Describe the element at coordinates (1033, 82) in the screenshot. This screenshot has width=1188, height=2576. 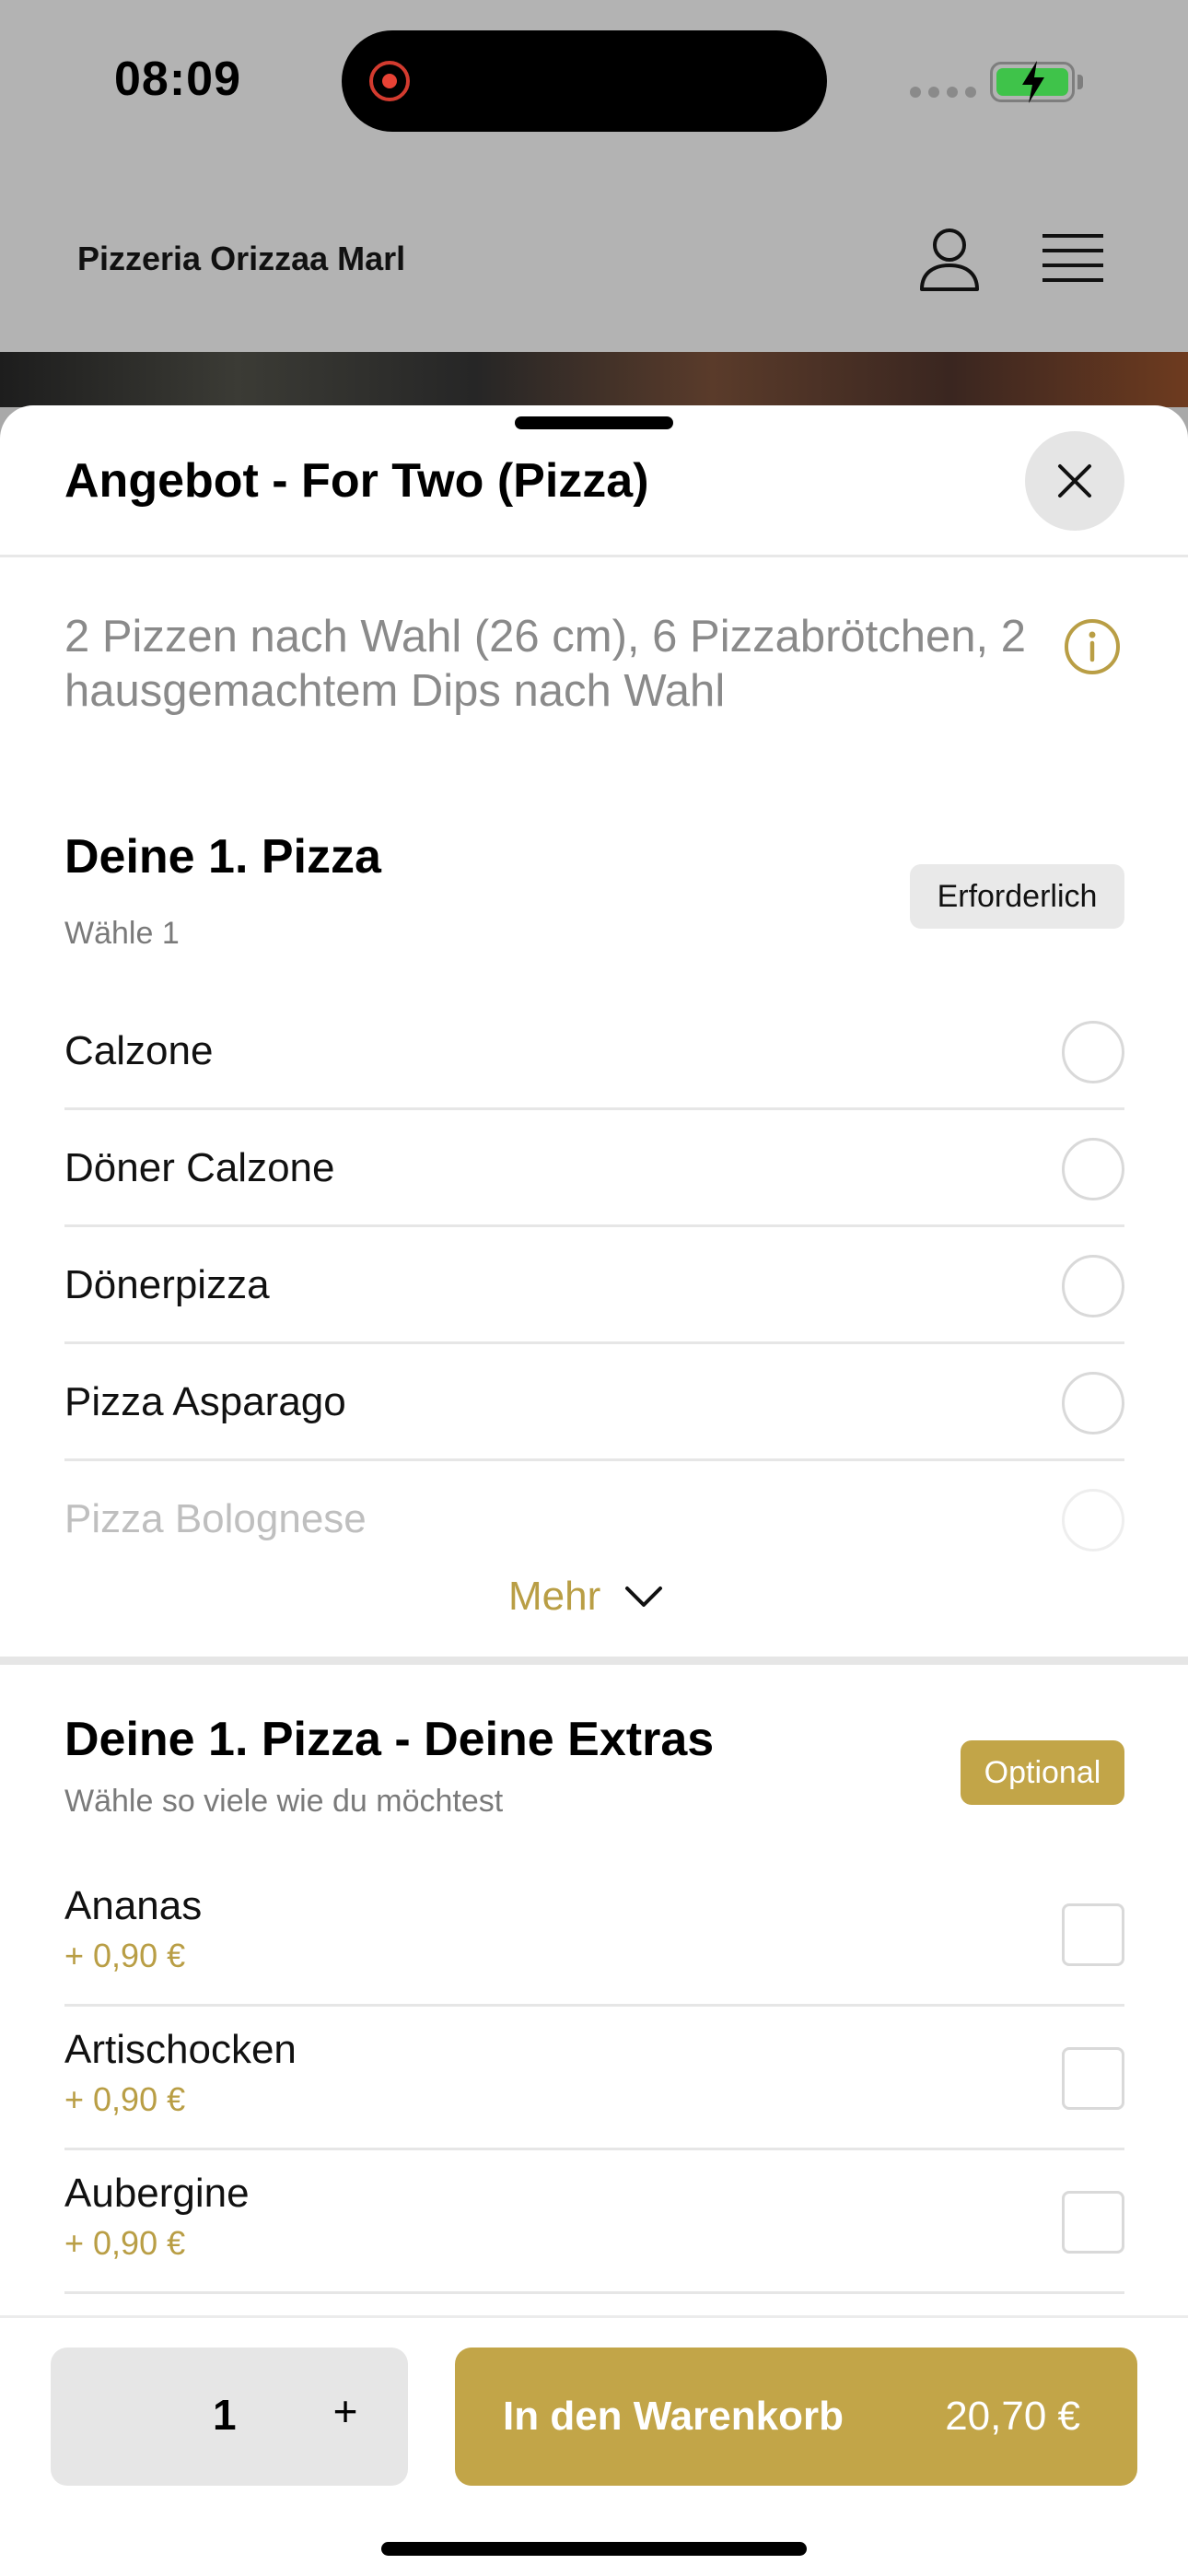
I see `charging-bolt-icon` at that location.